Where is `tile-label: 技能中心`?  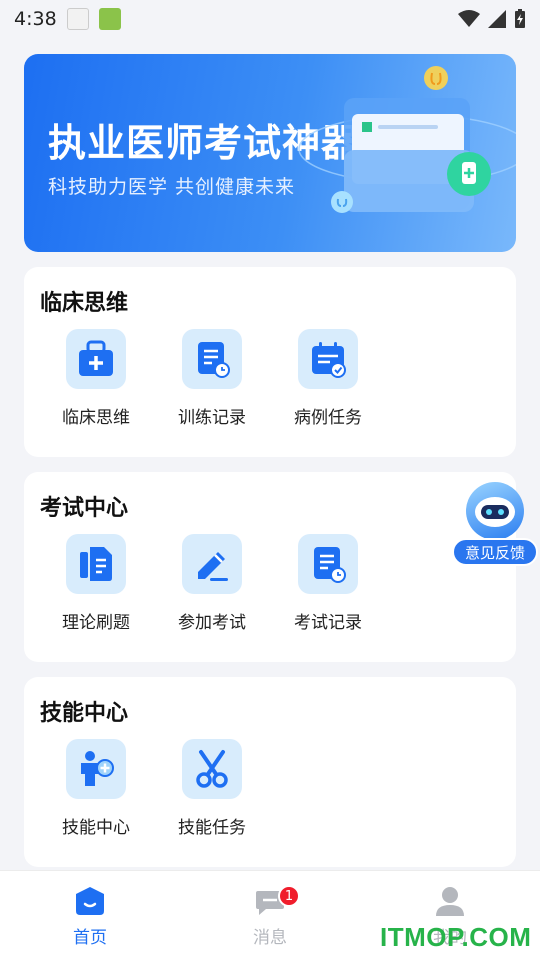 tile-label: 技能中心 is located at coordinates (96, 828).